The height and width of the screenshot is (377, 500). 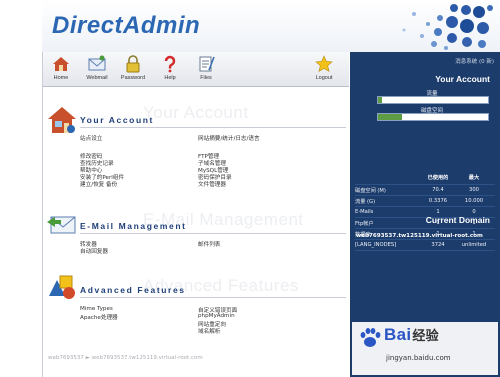 What do you see at coordinates (457, 220) in the screenshot?
I see `sidebar-title-current-domain: Current Domain` at bounding box center [457, 220].